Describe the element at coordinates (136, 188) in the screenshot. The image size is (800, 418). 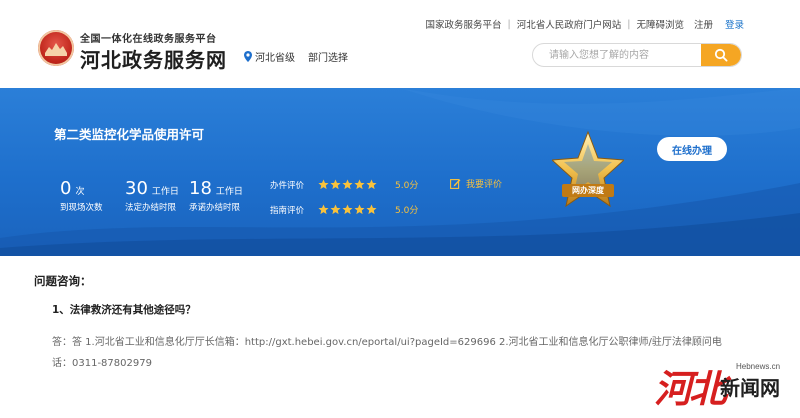
I see `stat-number: 30` at that location.